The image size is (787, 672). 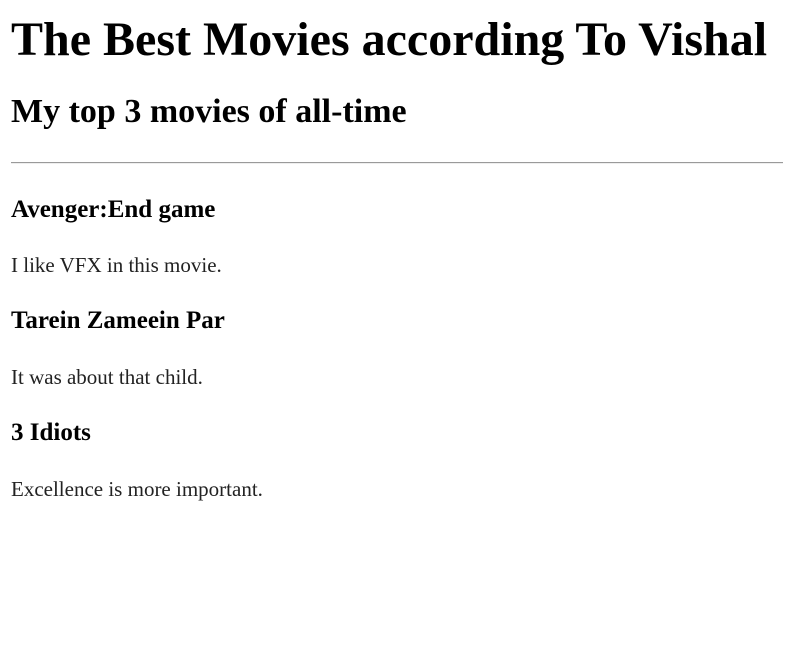 What do you see at coordinates (116, 265) in the screenshot?
I see `movie-description: I like VFX in this movie.` at bounding box center [116, 265].